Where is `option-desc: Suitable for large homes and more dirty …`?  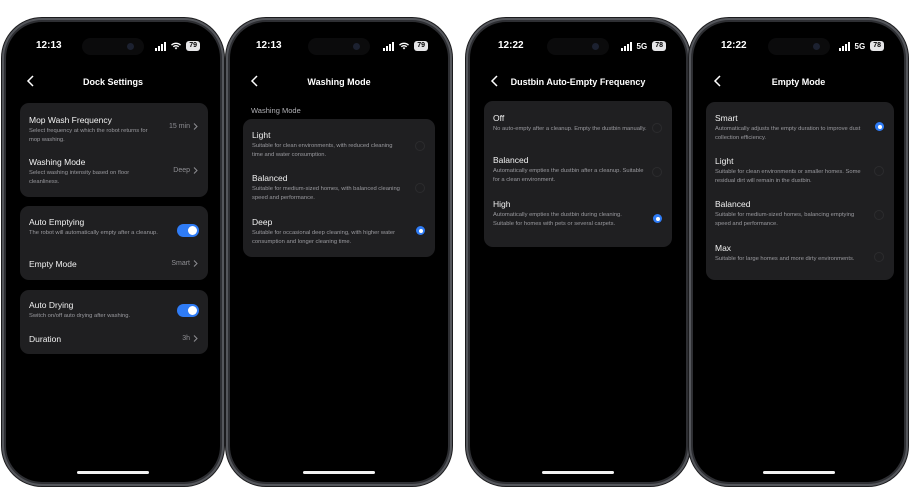 option-desc: Suitable for large homes and more dirty … is located at coordinates (785, 259).